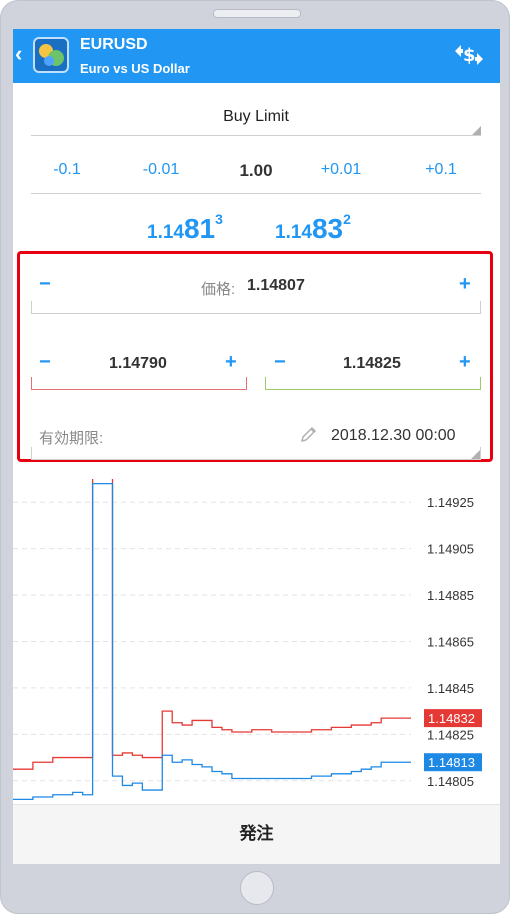 The width and height of the screenshot is (510, 914). What do you see at coordinates (161, 170) in the screenshot?
I see `volume-minus-0.01-button: -0.01` at bounding box center [161, 170].